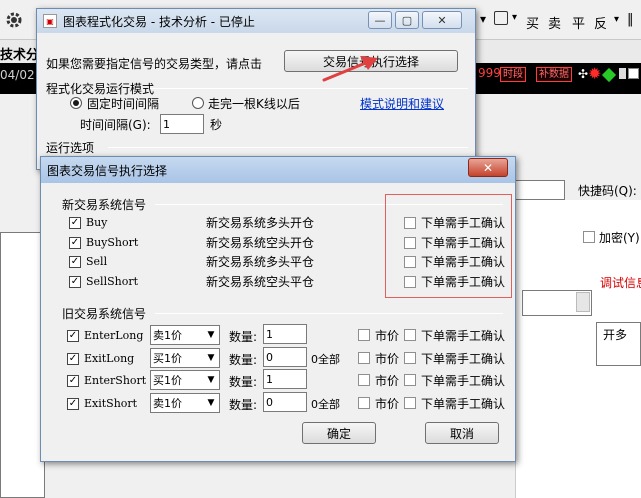 The height and width of the screenshot is (498, 641). Describe the element at coordinates (633, 73) in the screenshot. I see `window-icon` at that location.